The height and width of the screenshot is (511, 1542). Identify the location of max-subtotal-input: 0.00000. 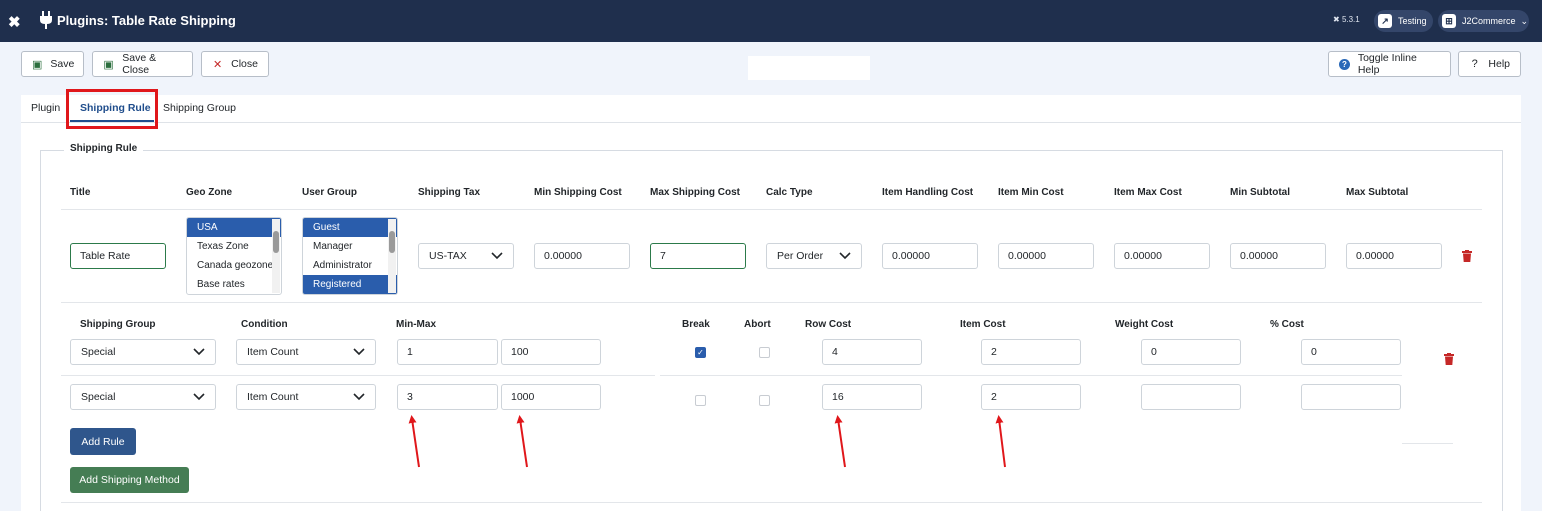
(1394, 256).